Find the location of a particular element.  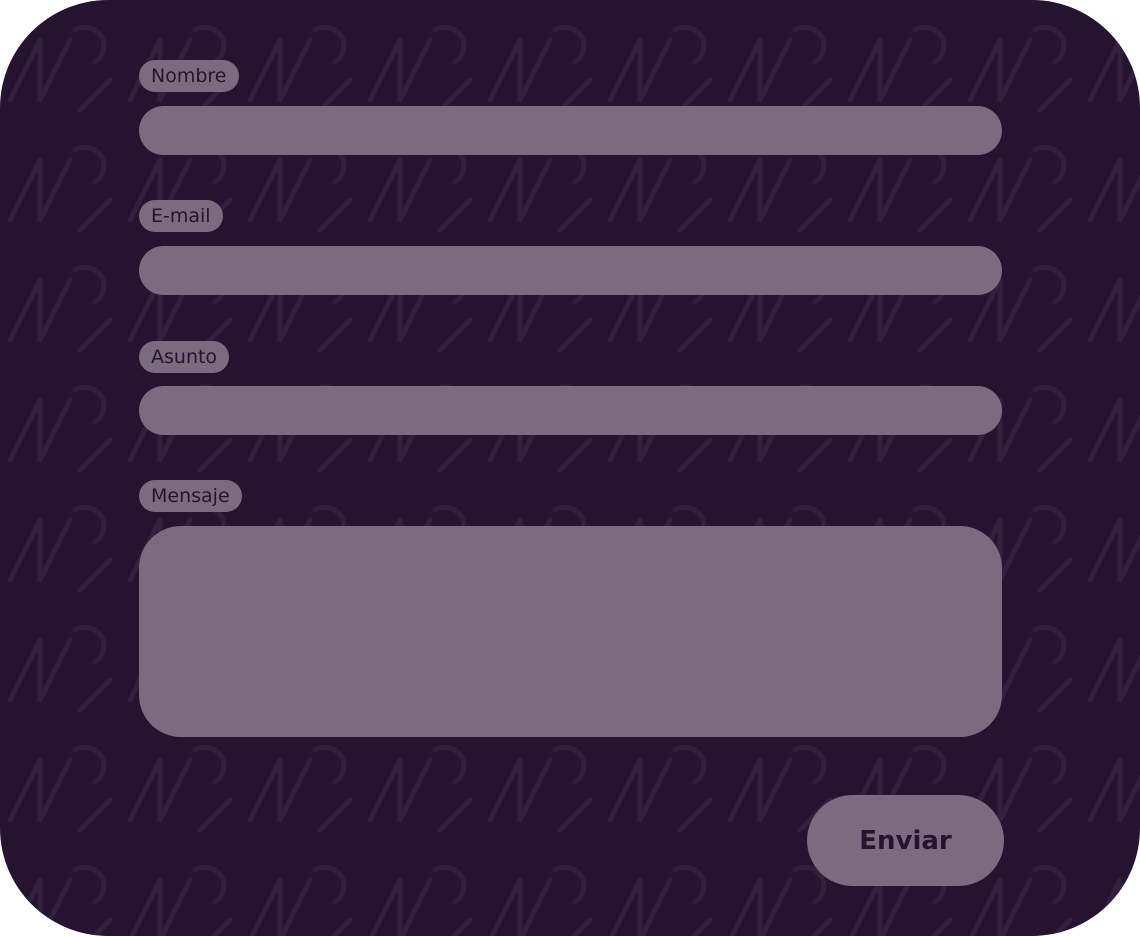

name-label: Nombre is located at coordinates (189, 76).